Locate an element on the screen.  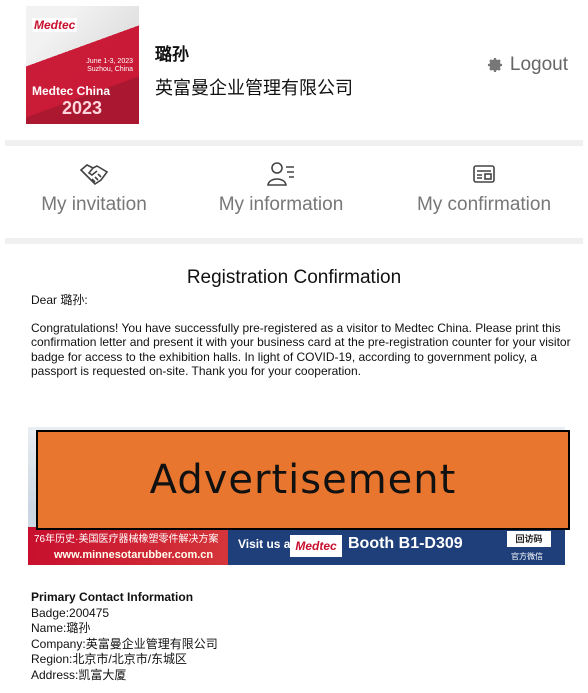
logo-dates: June 1-3, 2023 Suzhou, China is located at coordinates (109, 66).